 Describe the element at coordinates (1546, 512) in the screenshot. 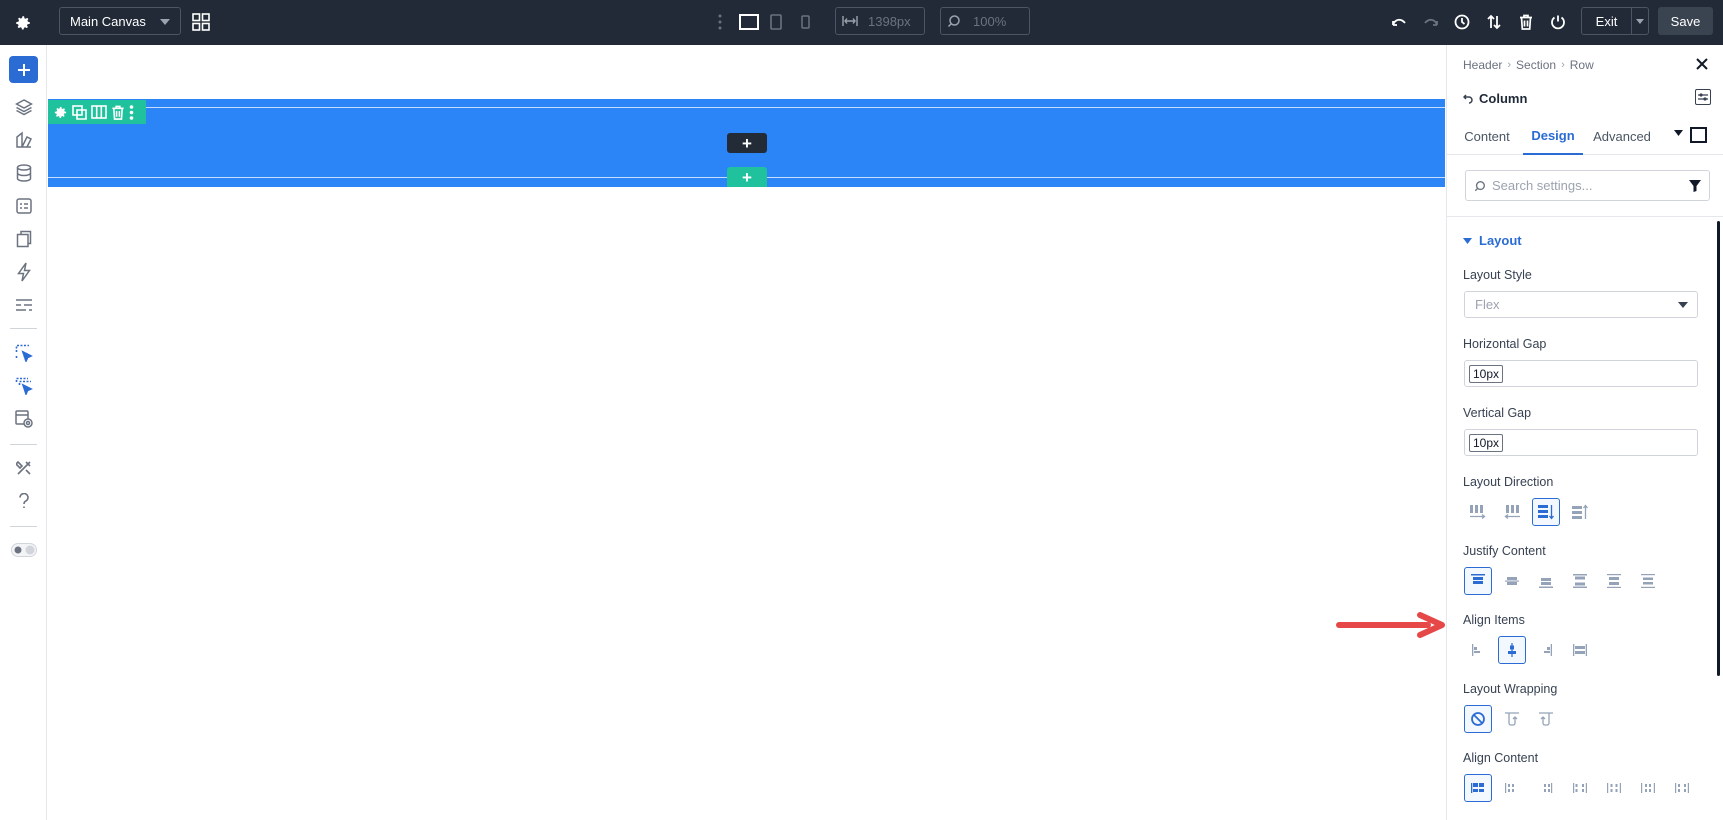

I see `direction-column-option` at that location.